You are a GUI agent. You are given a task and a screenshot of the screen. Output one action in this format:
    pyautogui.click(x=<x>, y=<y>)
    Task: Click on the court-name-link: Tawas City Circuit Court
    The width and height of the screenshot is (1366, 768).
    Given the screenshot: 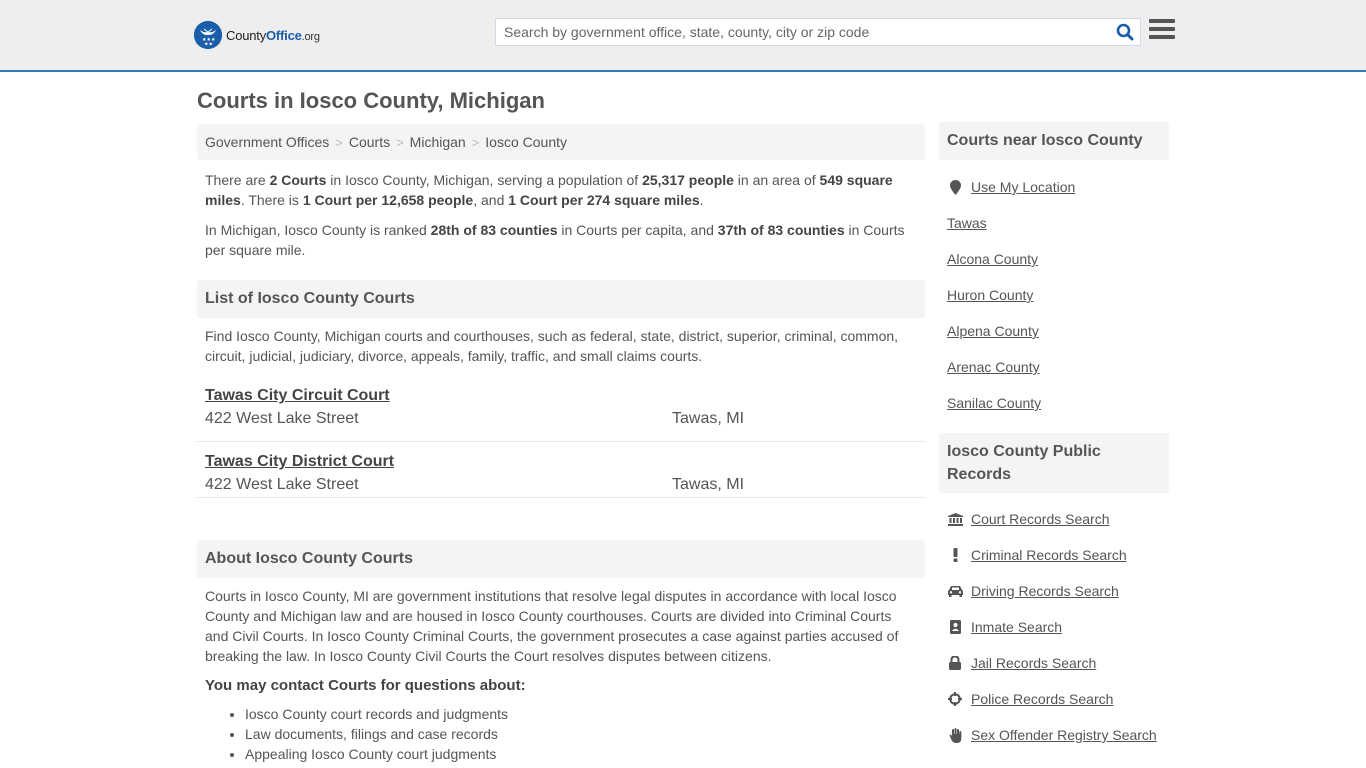 What is the action you would take?
    pyautogui.click(x=297, y=396)
    